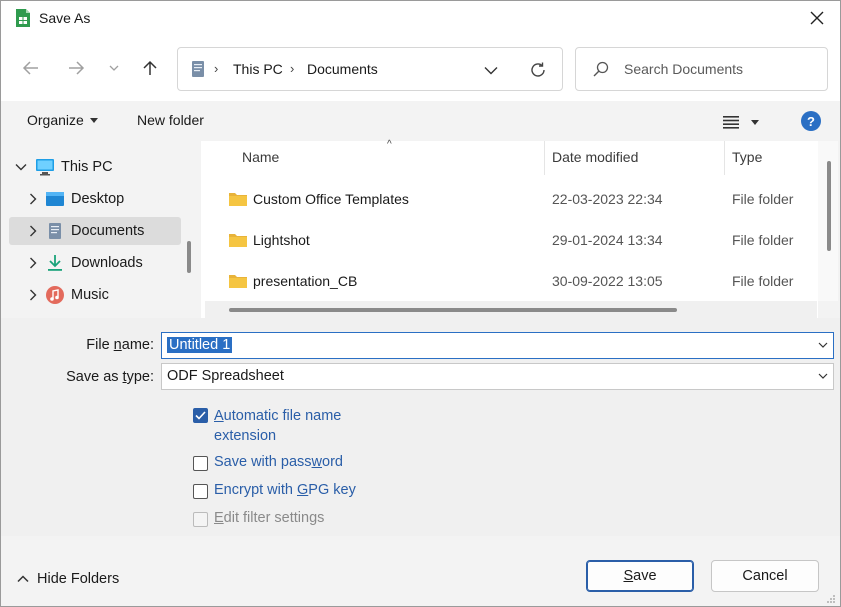  What do you see at coordinates (23, 18) in the screenshot?
I see `spreadsheet-app-icon` at bounding box center [23, 18].